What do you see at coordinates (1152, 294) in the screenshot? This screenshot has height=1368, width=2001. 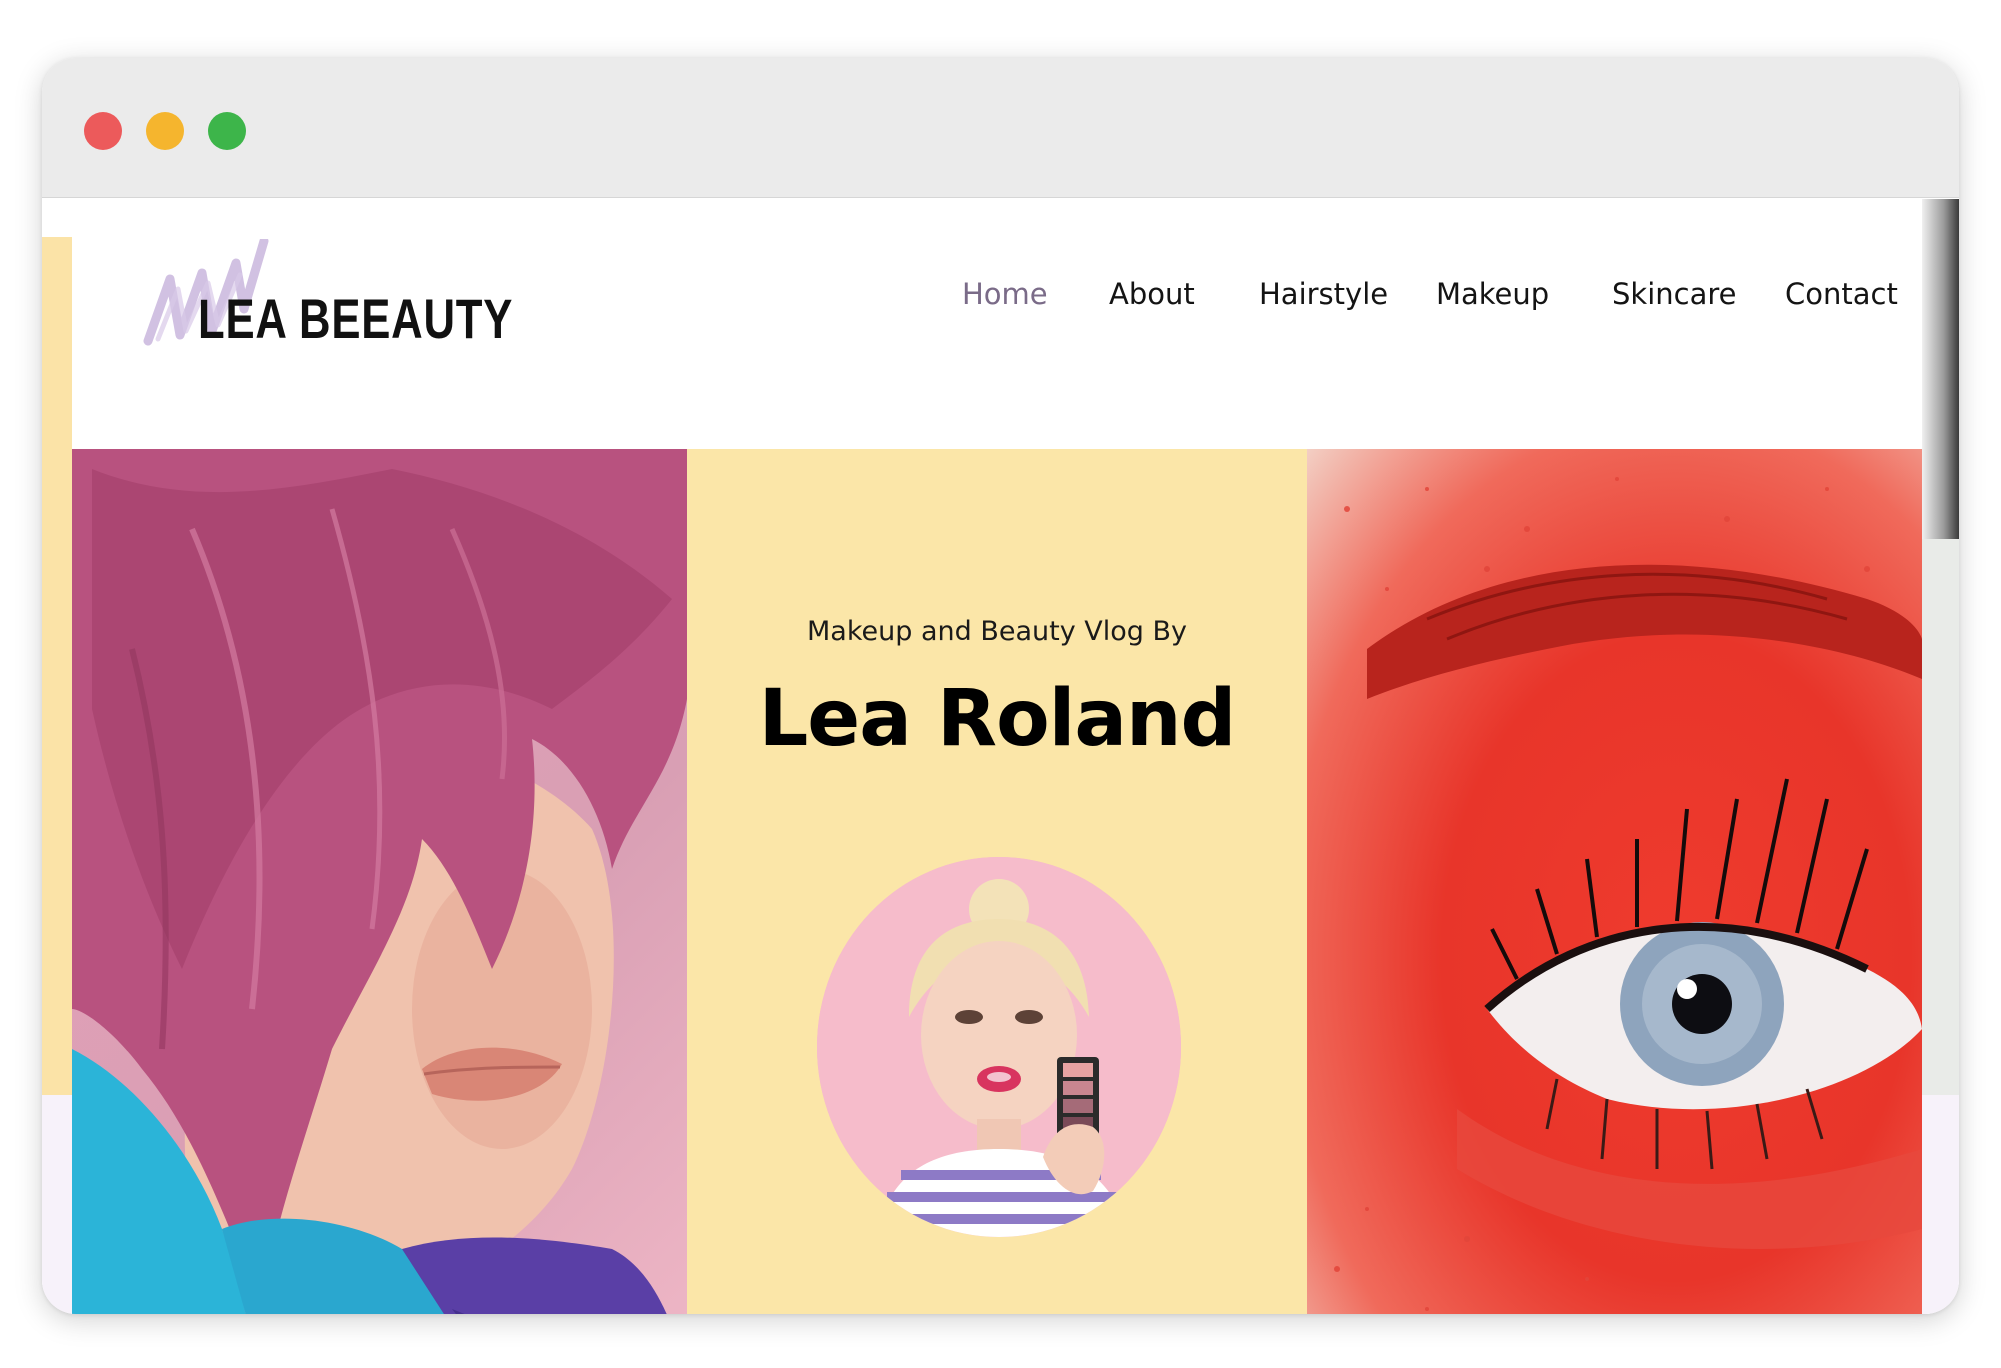 I see `nav-item-about: About` at bounding box center [1152, 294].